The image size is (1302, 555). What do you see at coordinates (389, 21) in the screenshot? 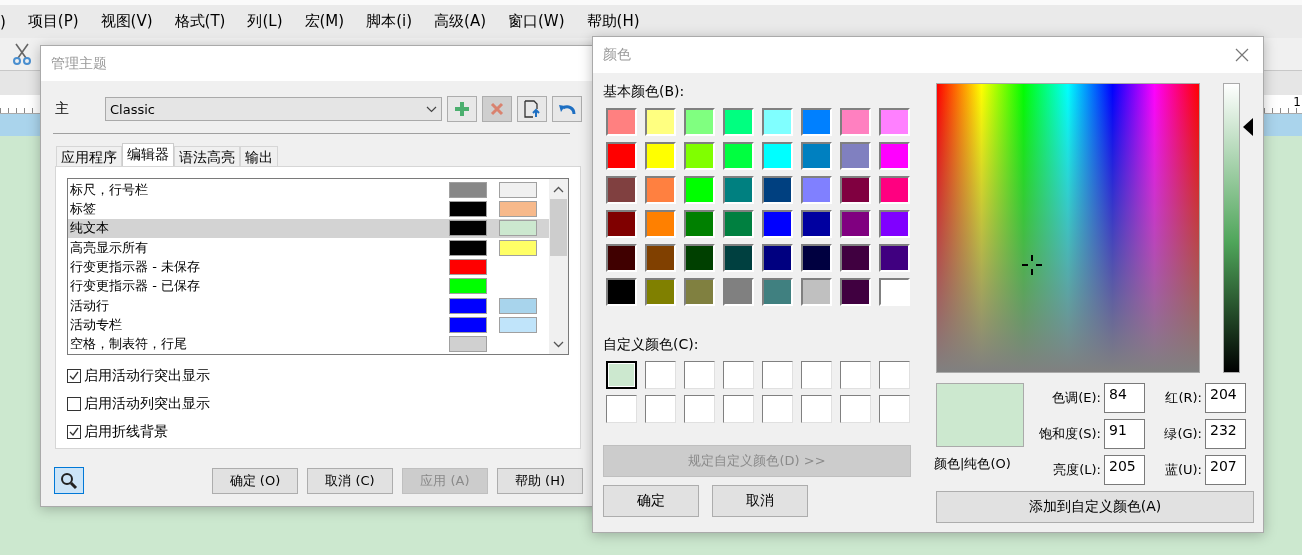
I see `menu-item: 脚本(i)` at bounding box center [389, 21].